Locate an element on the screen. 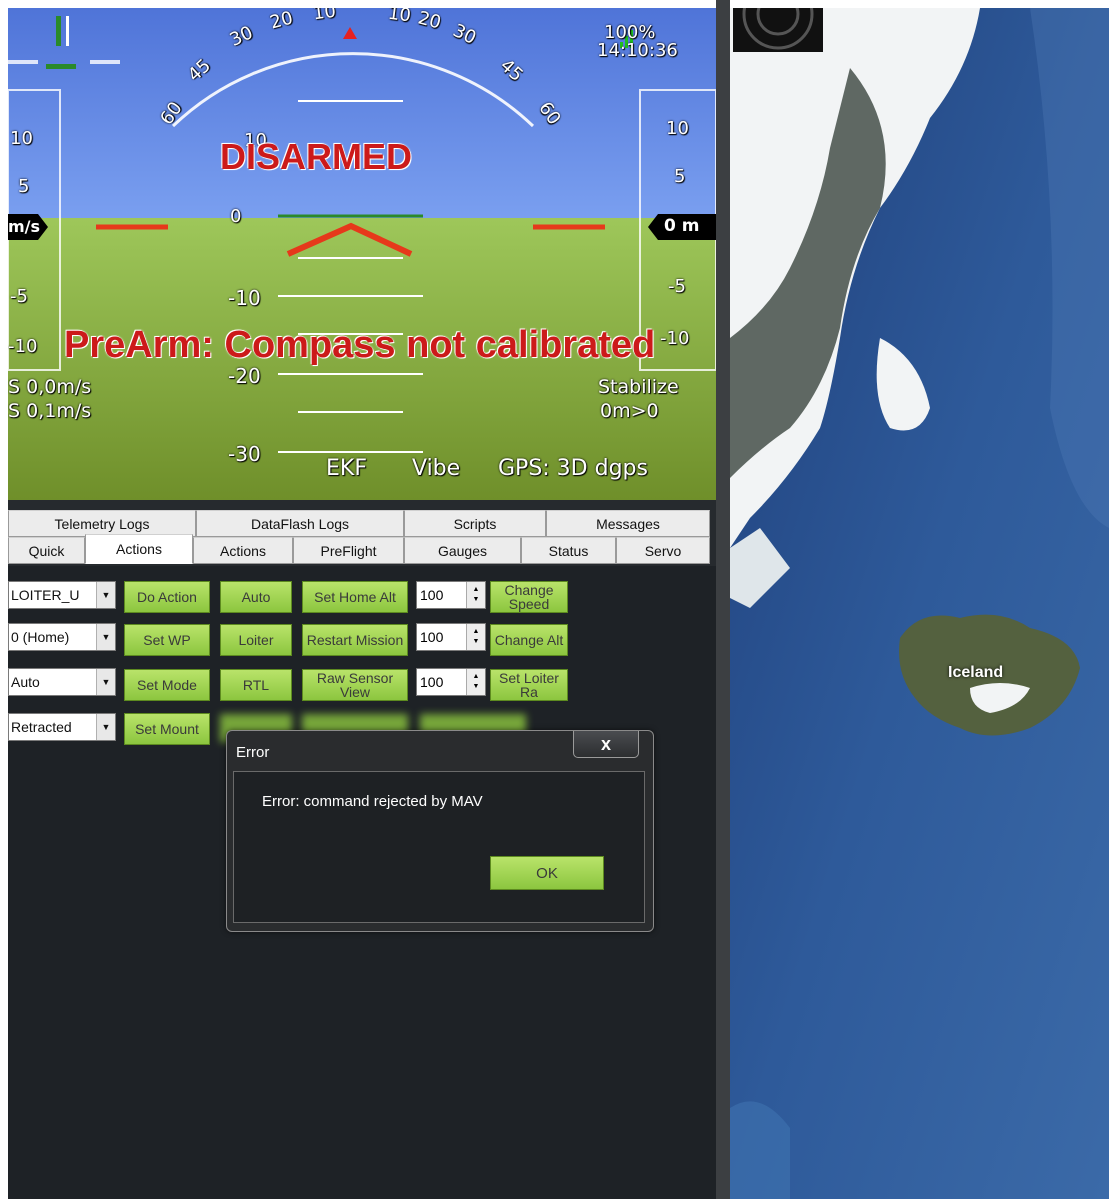 The width and height of the screenshot is (1109, 1199). mode-combo-value: Auto is located at coordinates (25, 682).